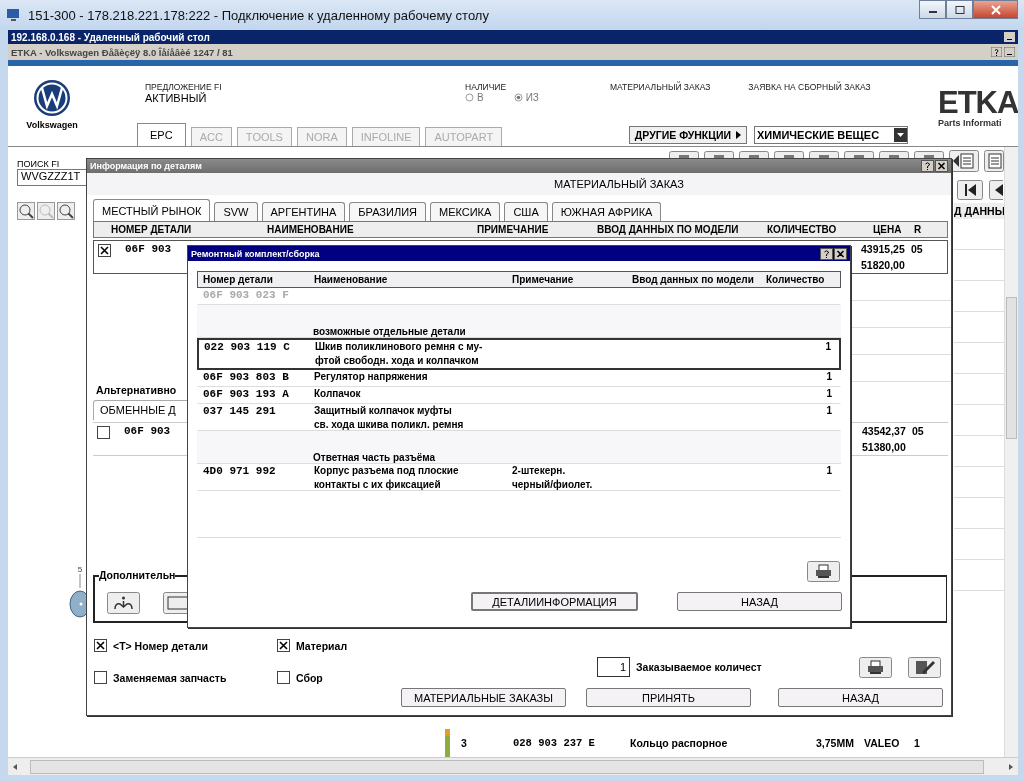  What do you see at coordinates (932, 9) in the screenshot?
I see `minimize-button` at bounding box center [932, 9].